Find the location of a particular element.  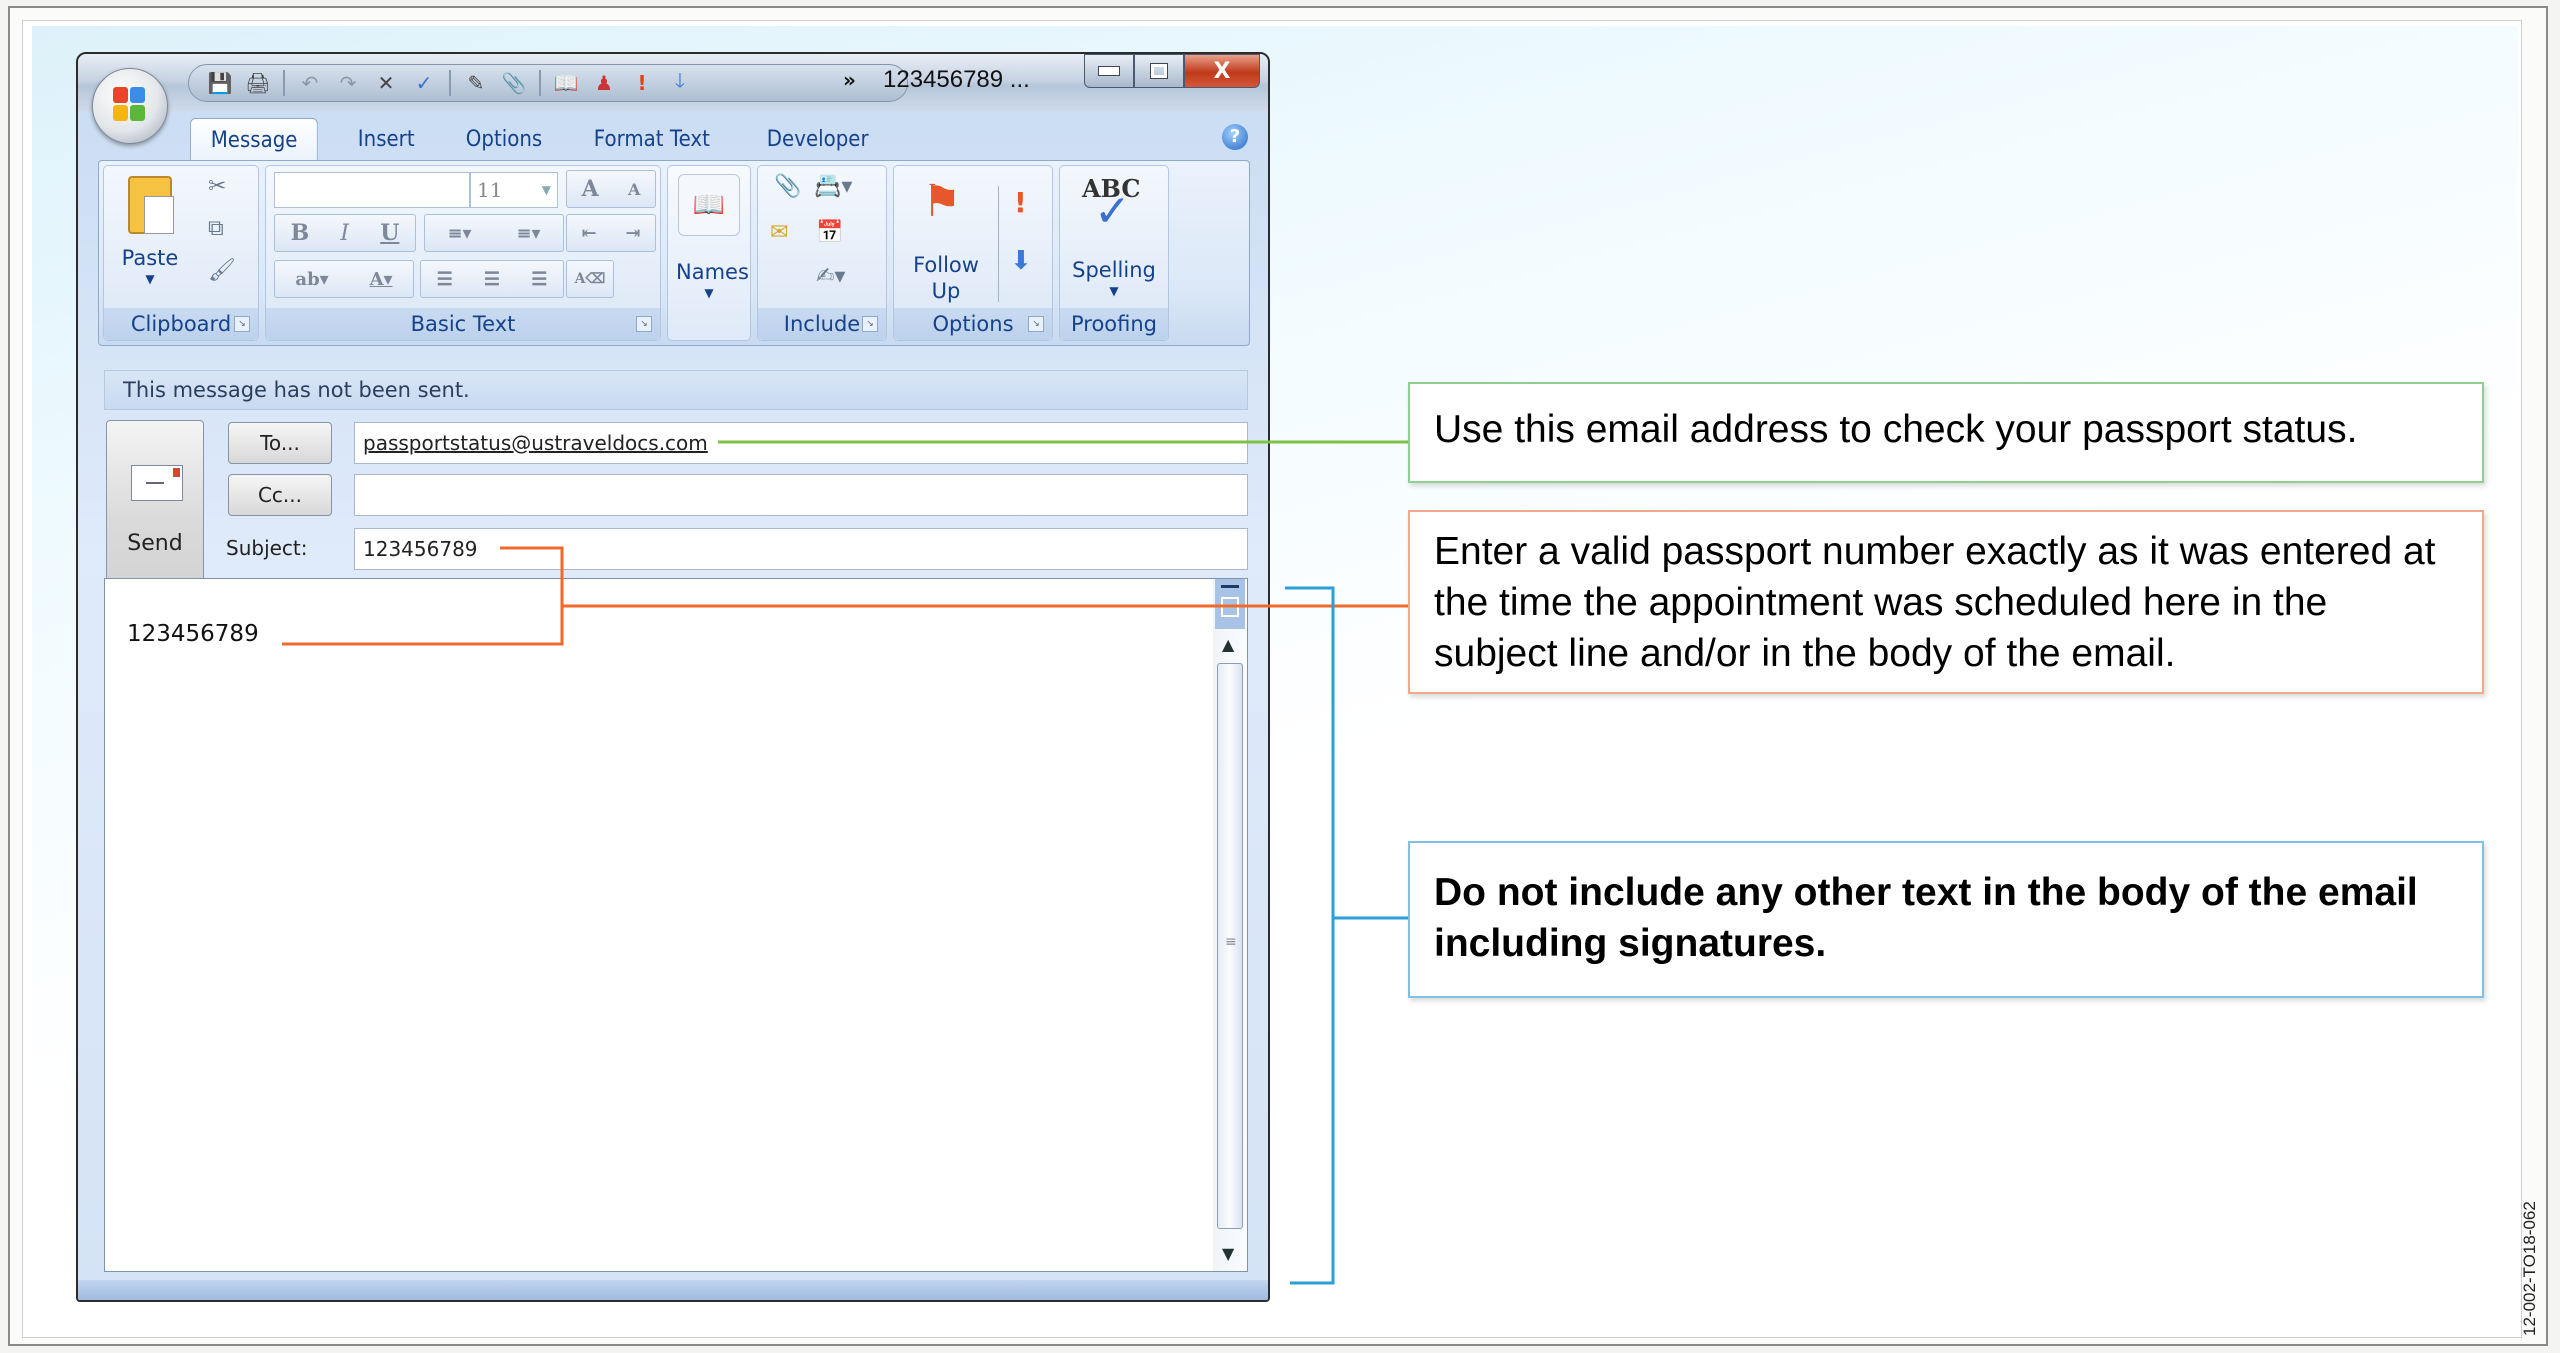

blue-bracket is located at coordinates (1310, 935).